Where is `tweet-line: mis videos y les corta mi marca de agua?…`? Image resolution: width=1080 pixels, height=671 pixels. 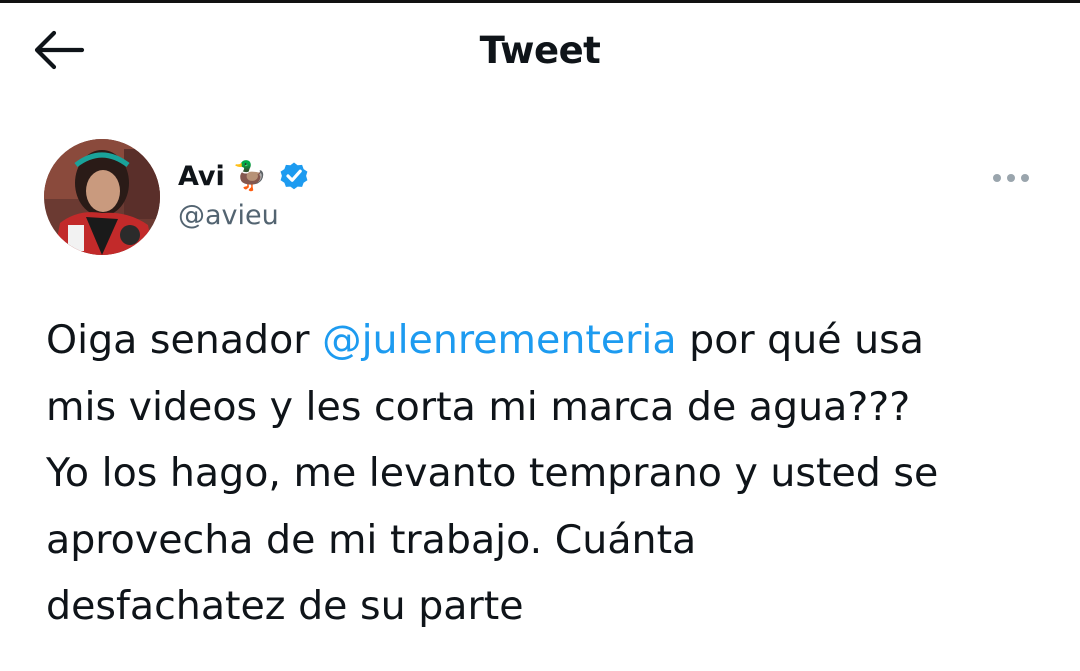
tweet-line: mis videos y les corta mi marca de agua?… is located at coordinates (478, 406).